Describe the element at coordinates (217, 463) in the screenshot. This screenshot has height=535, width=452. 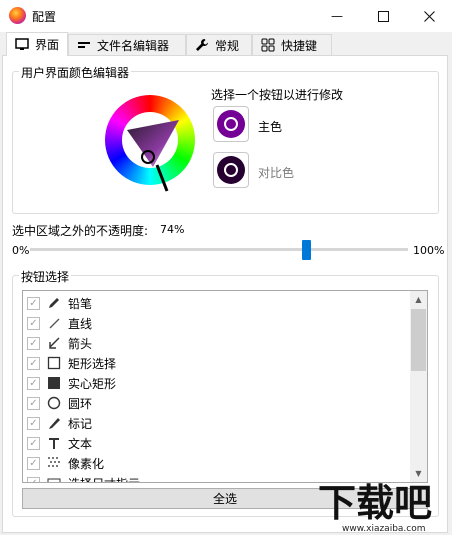
I see `list-item: ✓ 像素化` at that location.